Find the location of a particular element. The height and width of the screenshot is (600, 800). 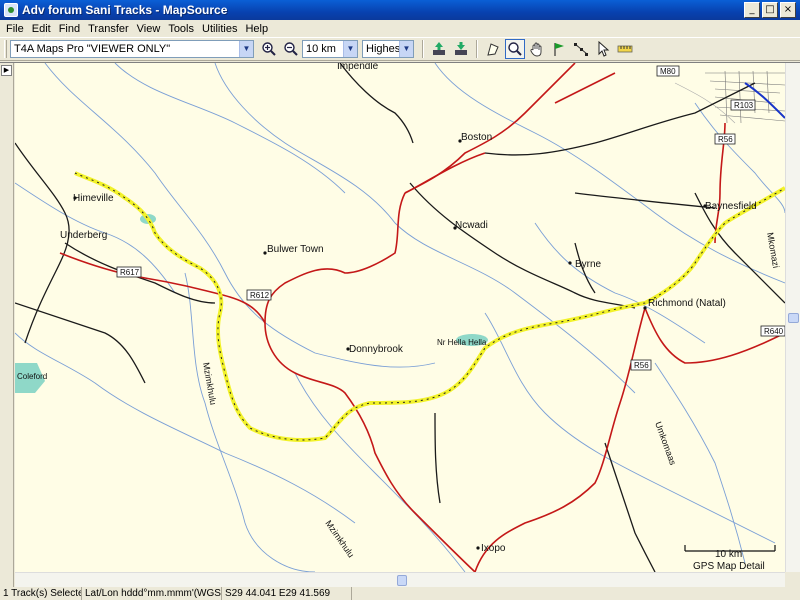

road-shield: R617 is located at coordinates (129, 272).